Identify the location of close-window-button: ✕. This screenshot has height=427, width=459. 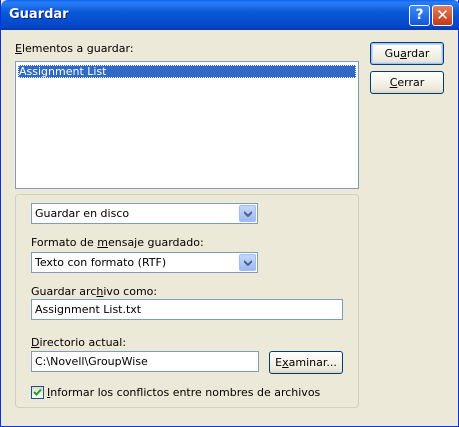
(442, 15).